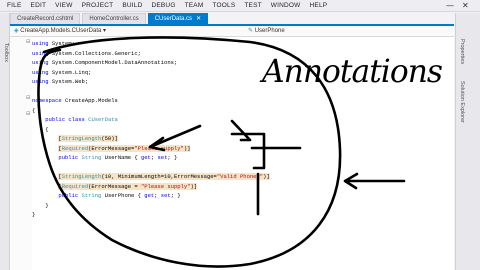 Image resolution: width=480 pixels, height=270 pixels. I want to click on code-line: [Required(ErrorMessage="Please supply")], so click(111, 148).